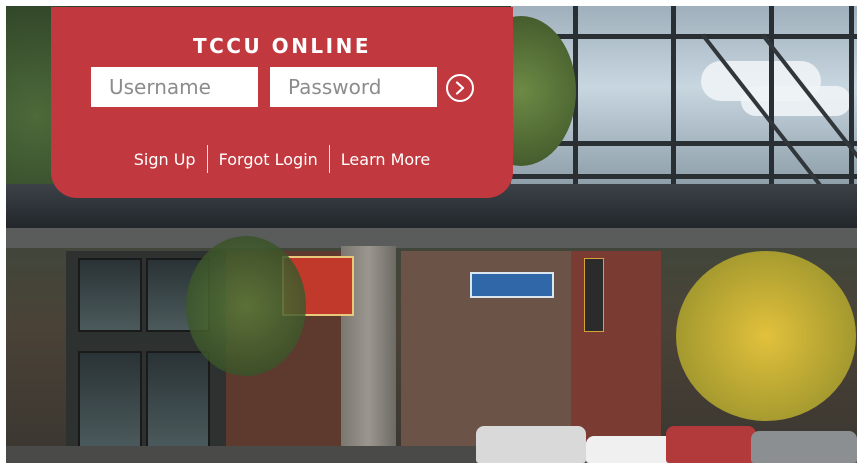  Describe the element at coordinates (594, 295) in the screenshot. I see `bar-sign` at that location.